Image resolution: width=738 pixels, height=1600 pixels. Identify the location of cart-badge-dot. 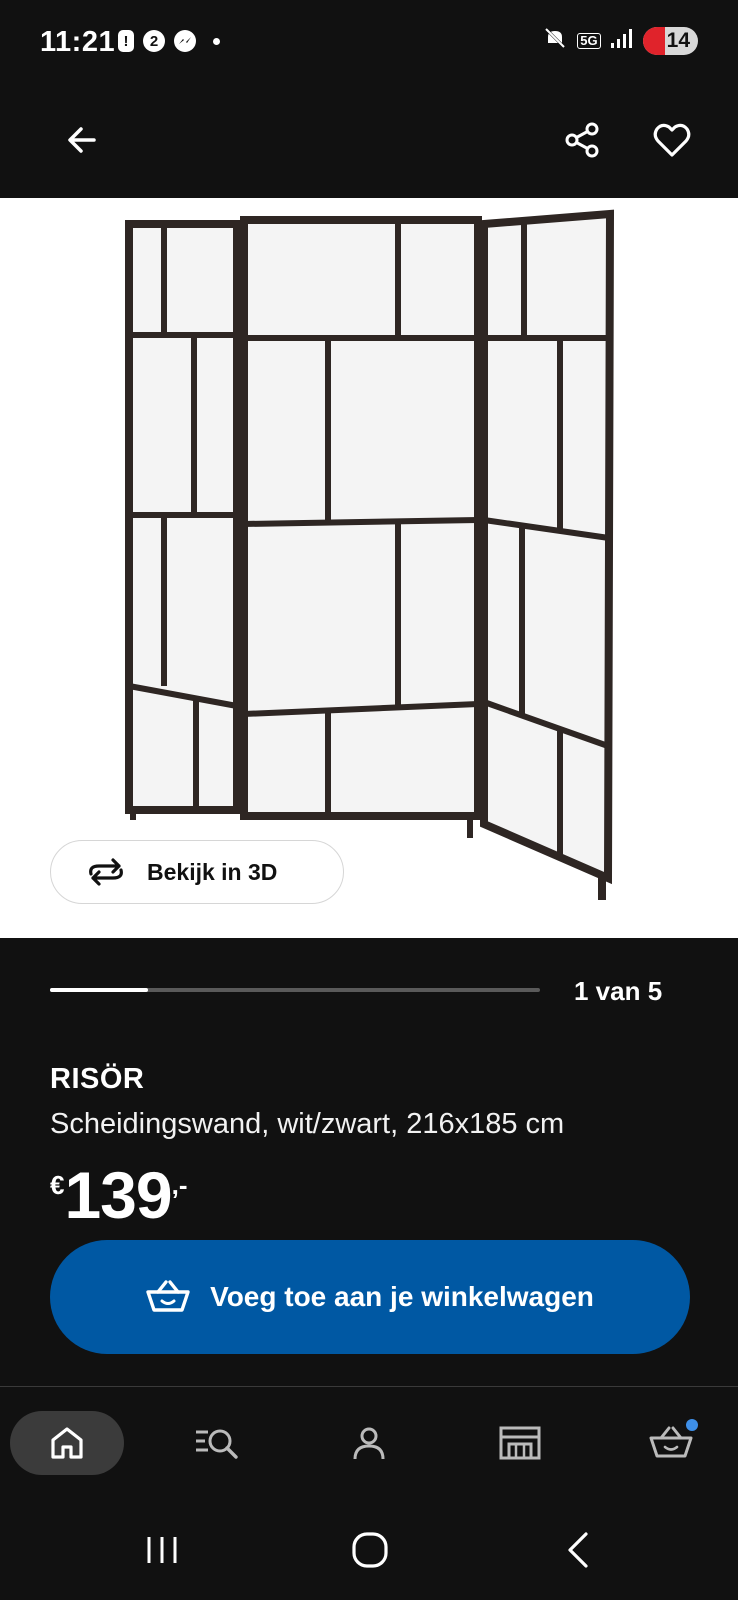
(692, 1425).